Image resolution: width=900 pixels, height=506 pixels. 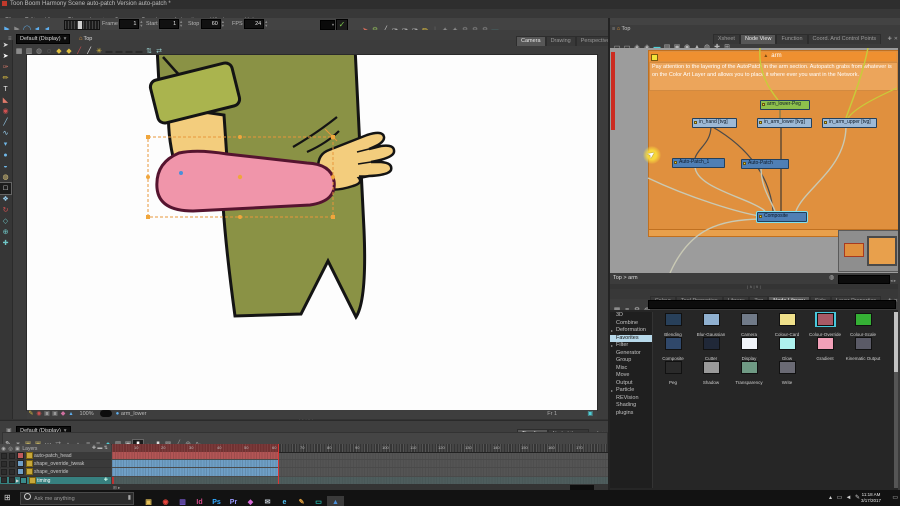 What do you see at coordinates (749, 348) in the screenshot?
I see `library-node: Display` at bounding box center [749, 348].